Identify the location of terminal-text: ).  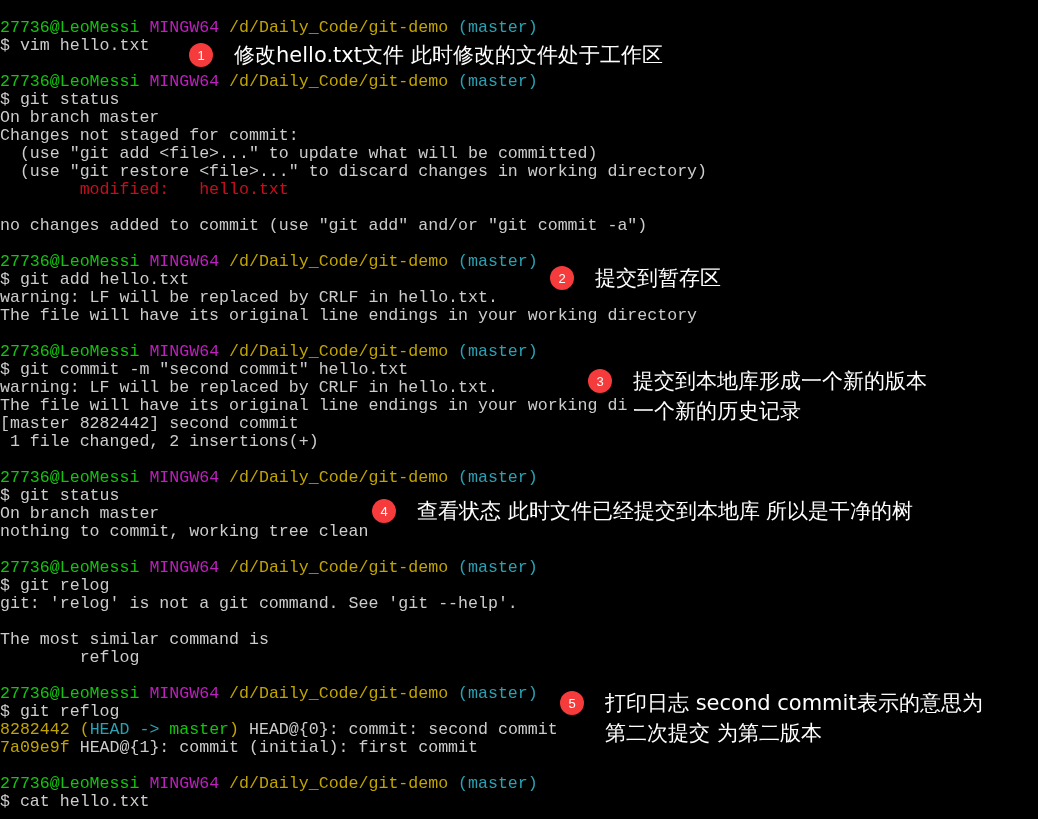
(234, 729).